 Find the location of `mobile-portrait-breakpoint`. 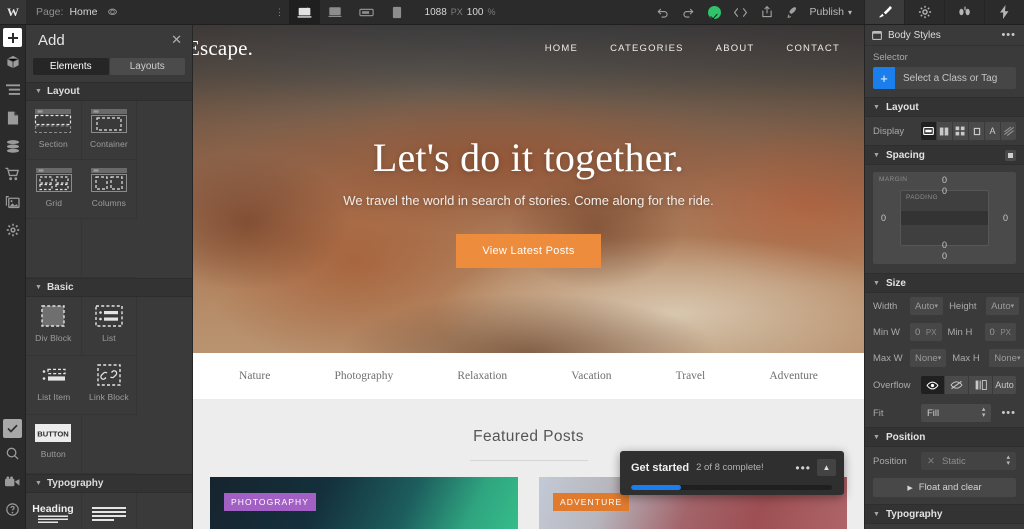

mobile-portrait-breakpoint is located at coordinates (397, 12).